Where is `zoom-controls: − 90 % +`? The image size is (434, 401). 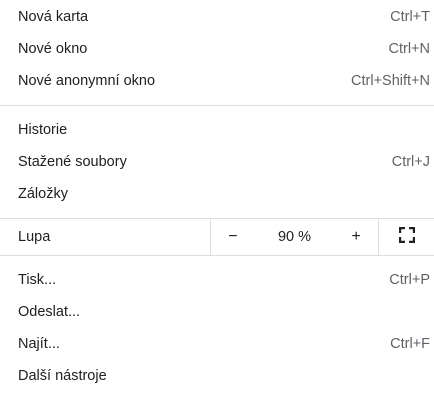
zoom-controls: − 90 % + is located at coordinates (294, 237).